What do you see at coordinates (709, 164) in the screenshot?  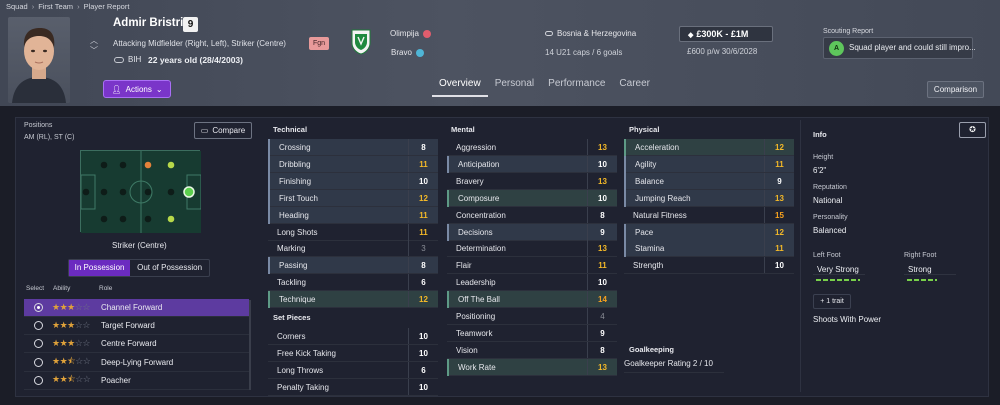 I see `attribute-row: Agility 11` at bounding box center [709, 164].